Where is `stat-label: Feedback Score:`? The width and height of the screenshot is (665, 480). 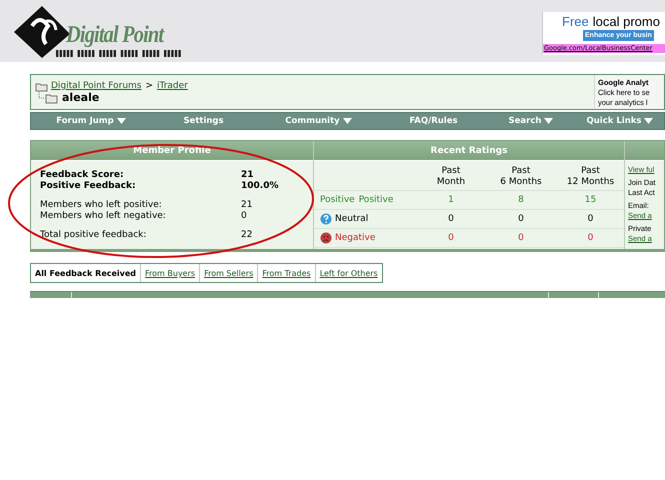 stat-label: Feedback Score: is located at coordinates (82, 175).